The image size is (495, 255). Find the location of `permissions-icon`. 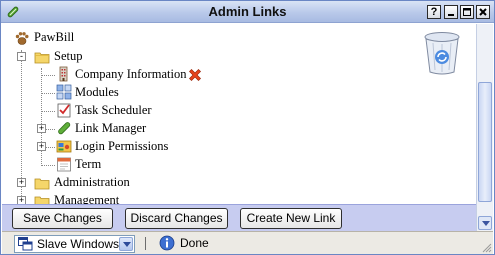

permissions-icon is located at coordinates (64, 146).